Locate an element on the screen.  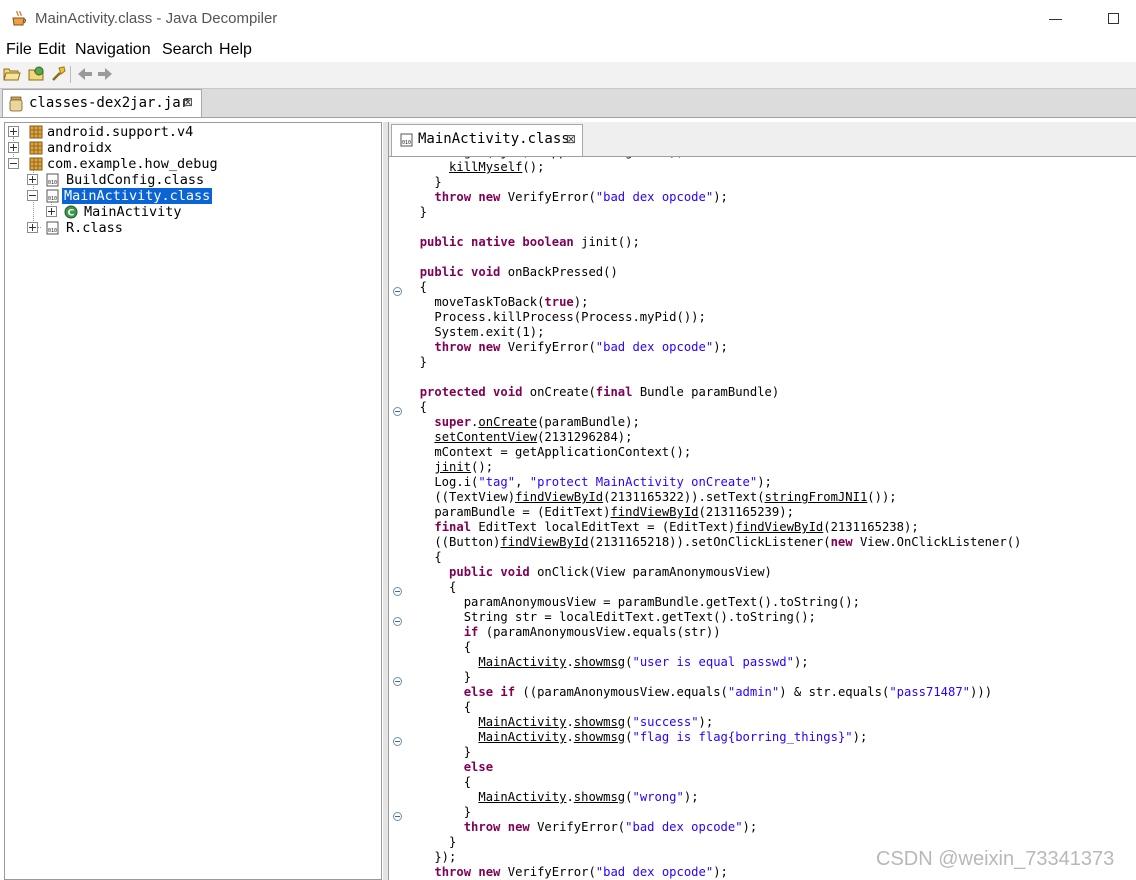
tree-node-com-example-how-debug: com.example.how_debug is located at coordinates (188, 164).